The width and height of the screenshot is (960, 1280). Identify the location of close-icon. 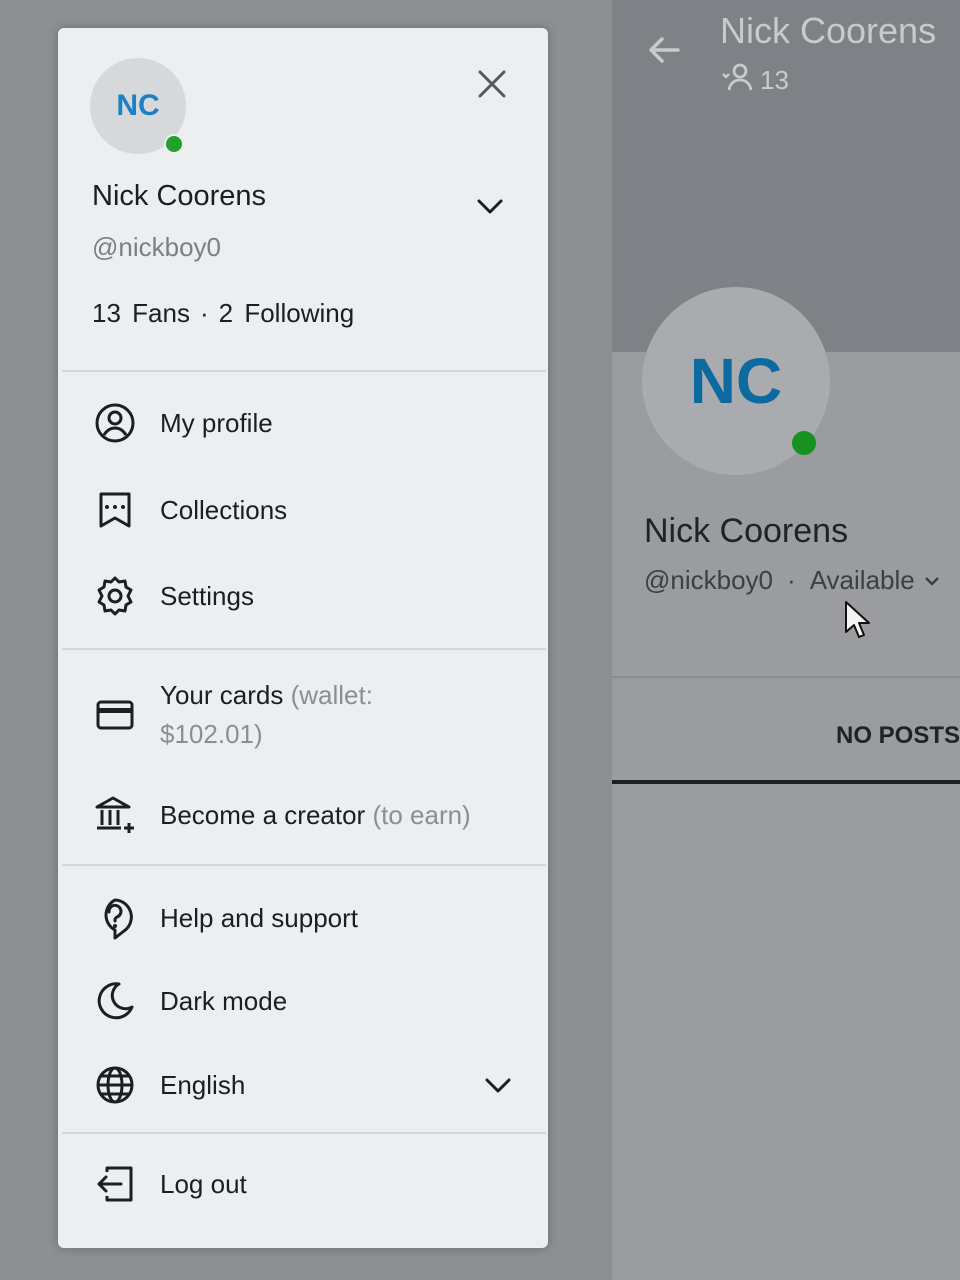
(492, 84).